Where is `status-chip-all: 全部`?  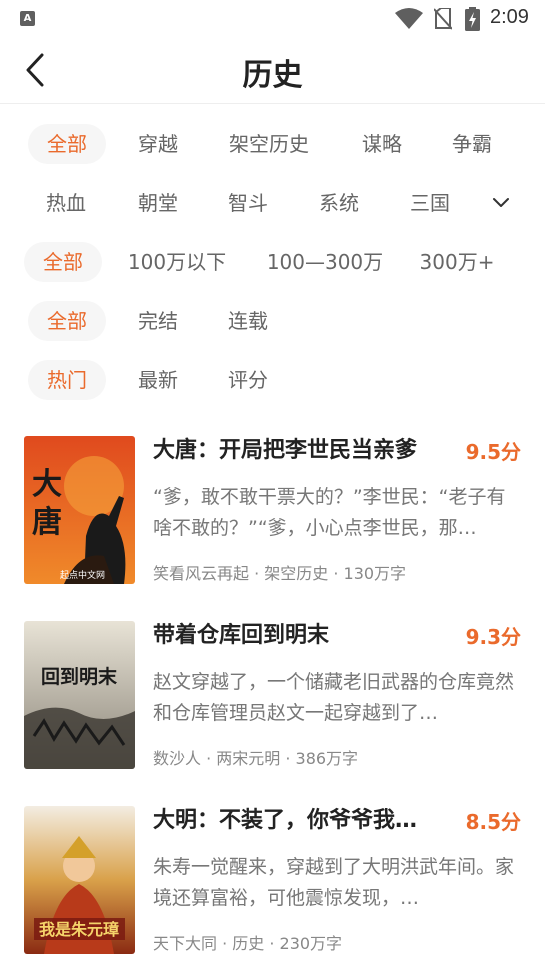 status-chip-all: 全部 is located at coordinates (67, 321).